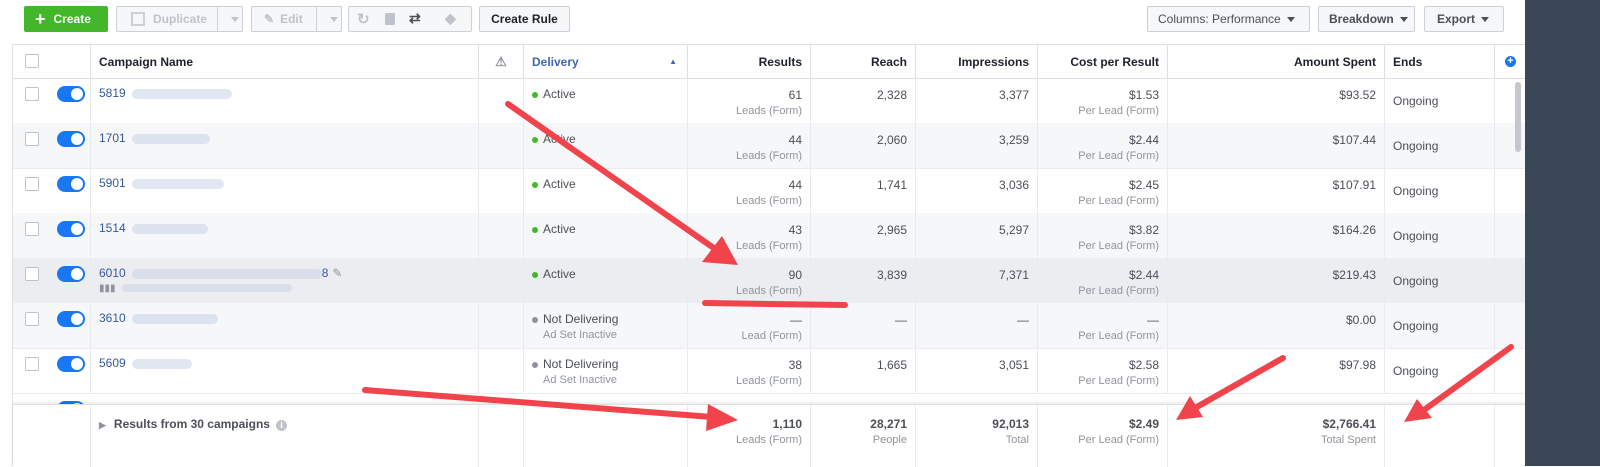 Image resolution: width=1600 pixels, height=467 pixels. What do you see at coordinates (390, 19) in the screenshot?
I see `trash-icon` at bounding box center [390, 19].